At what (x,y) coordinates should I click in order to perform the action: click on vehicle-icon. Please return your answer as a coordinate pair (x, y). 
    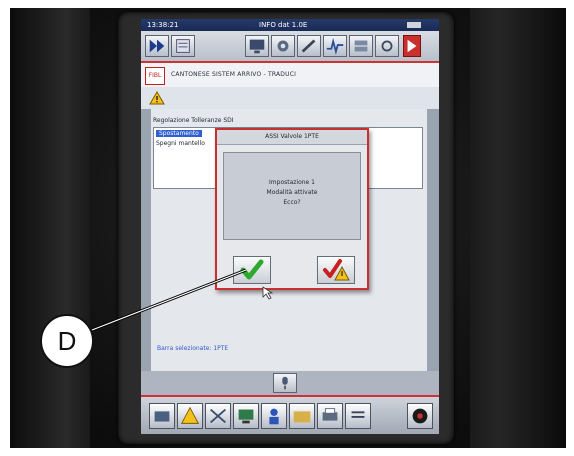
    Looking at the image, I should click on (162, 416).